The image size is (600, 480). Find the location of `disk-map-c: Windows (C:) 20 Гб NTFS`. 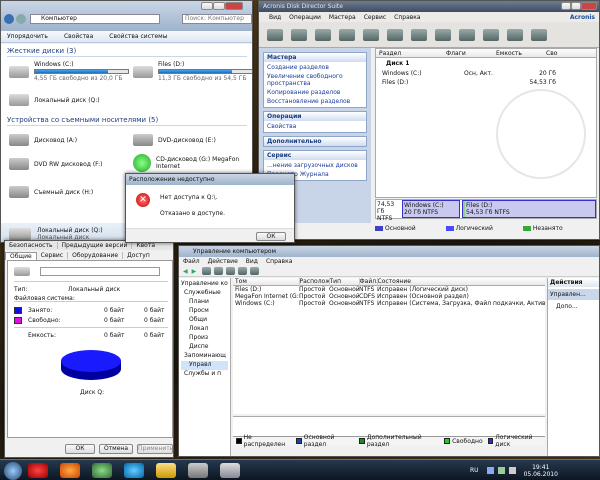

disk-map-c: Windows (C:) 20 Гб NTFS is located at coordinates (431, 209).